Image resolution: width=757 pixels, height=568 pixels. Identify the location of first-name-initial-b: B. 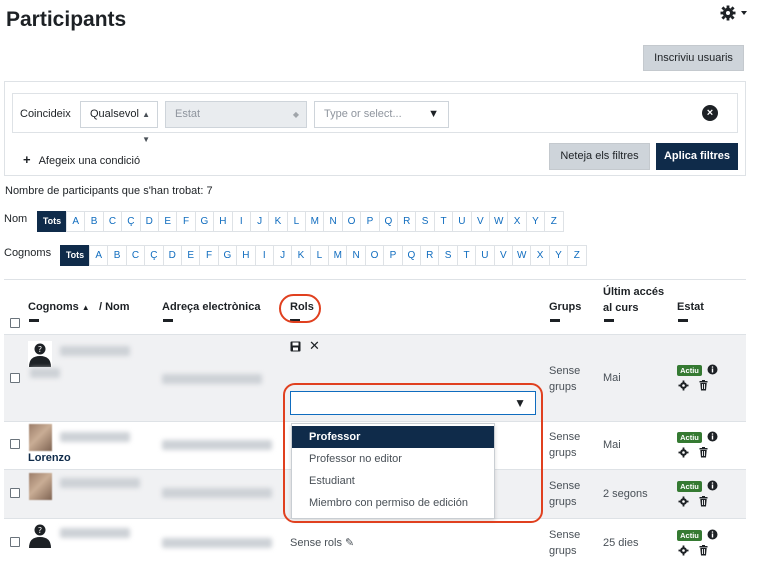
(94, 221).